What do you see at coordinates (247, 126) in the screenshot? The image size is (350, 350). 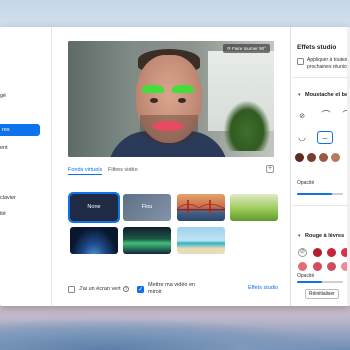 I see `preview-plant` at bounding box center [247, 126].